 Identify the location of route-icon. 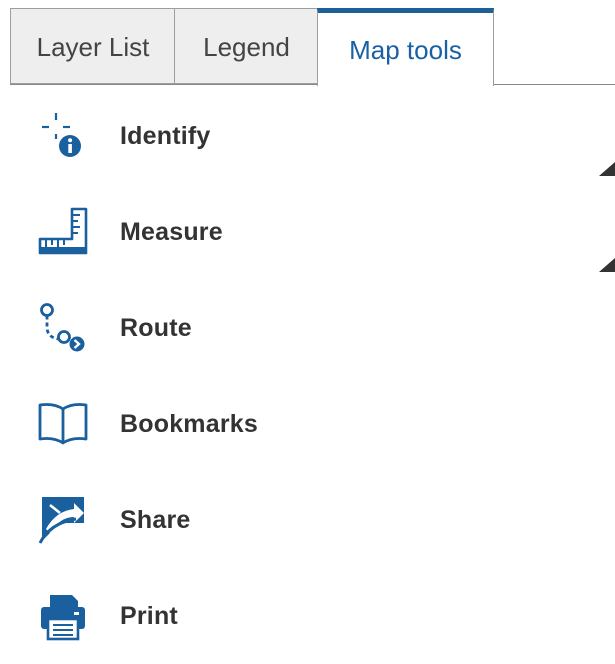
(63, 328).